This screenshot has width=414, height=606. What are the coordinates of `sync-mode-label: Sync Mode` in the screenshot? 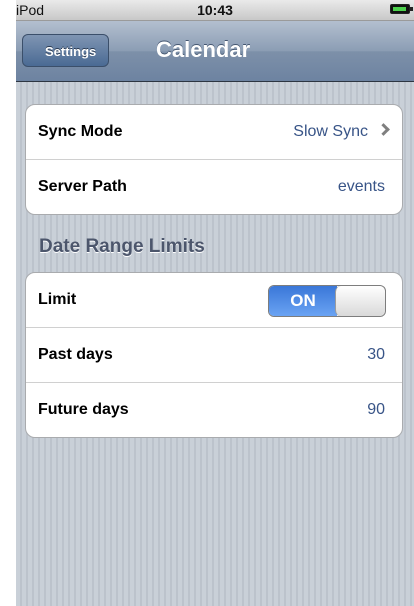 It's located at (80, 131).